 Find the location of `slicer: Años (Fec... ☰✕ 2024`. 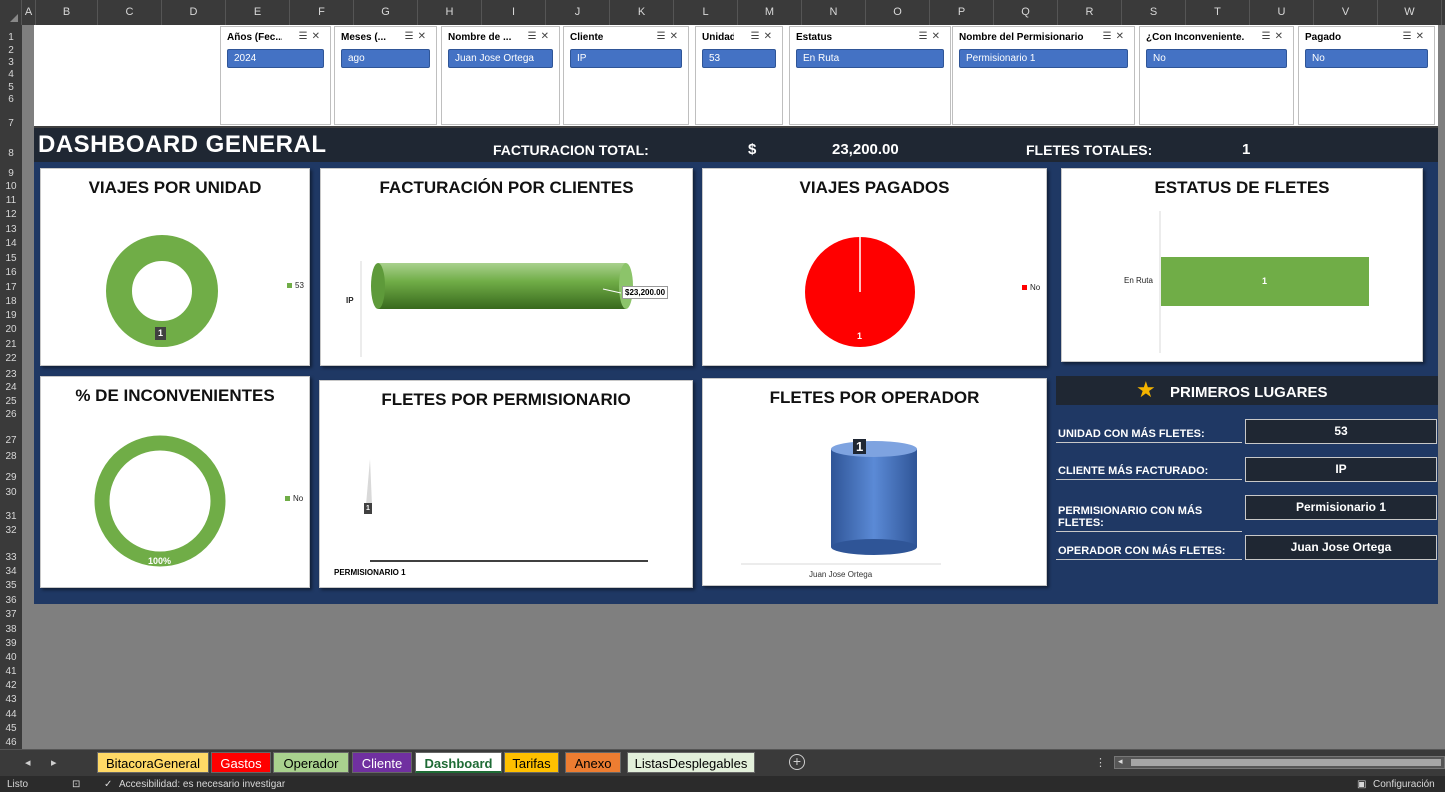

slicer: Años (Fec... ☰✕ 2024 is located at coordinates (275, 75).